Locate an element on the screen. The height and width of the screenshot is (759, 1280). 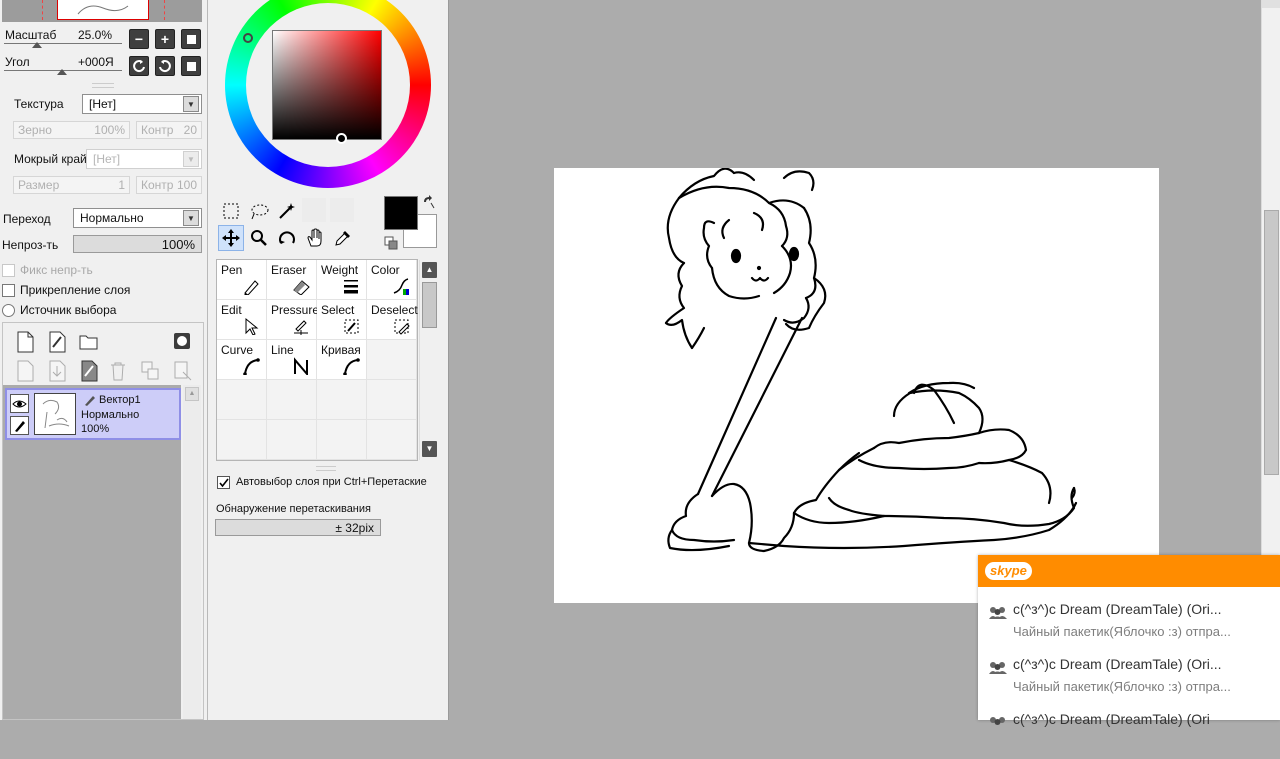
hand-tool-icon is located at coordinates (315, 238).